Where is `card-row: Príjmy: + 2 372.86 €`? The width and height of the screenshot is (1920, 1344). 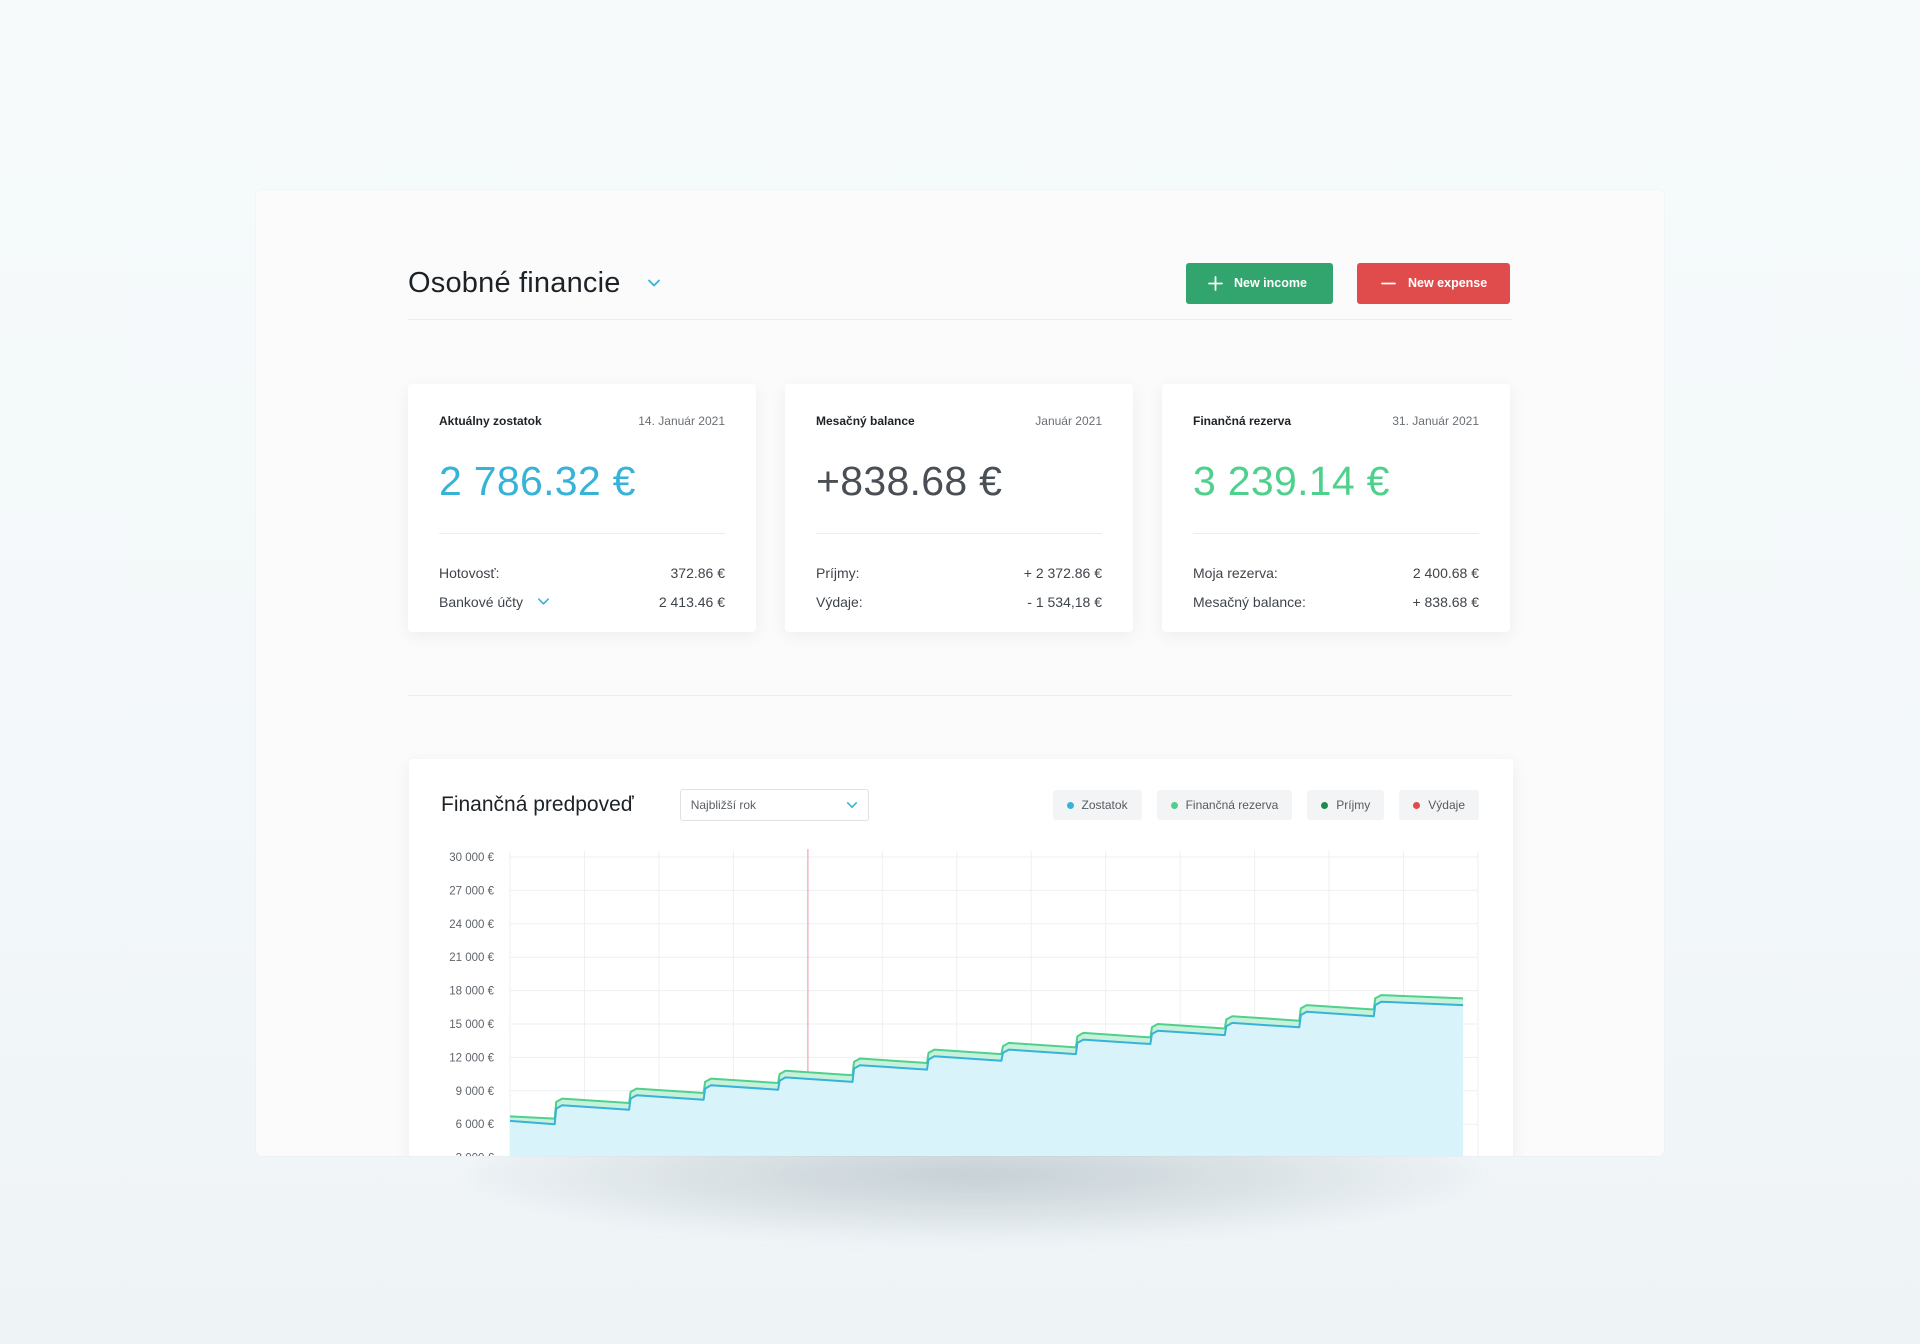 card-row: Príjmy: + 2 372.86 € is located at coordinates (959, 572).